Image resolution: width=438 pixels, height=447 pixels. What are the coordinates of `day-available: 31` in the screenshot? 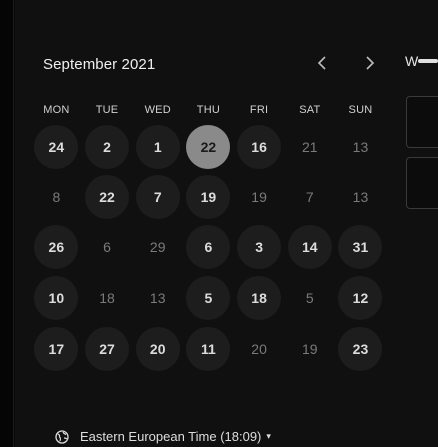 It's located at (360, 247).